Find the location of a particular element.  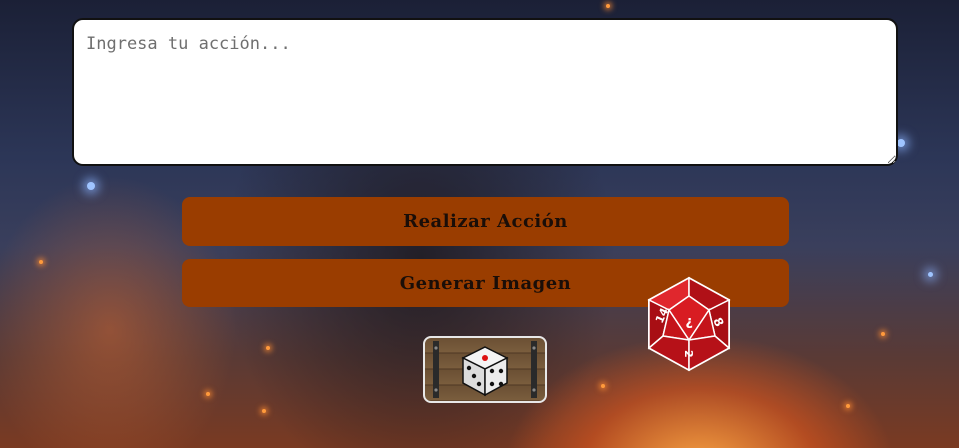

d20-dice-button: 14 8 ? 2 is located at coordinates (689, 324).